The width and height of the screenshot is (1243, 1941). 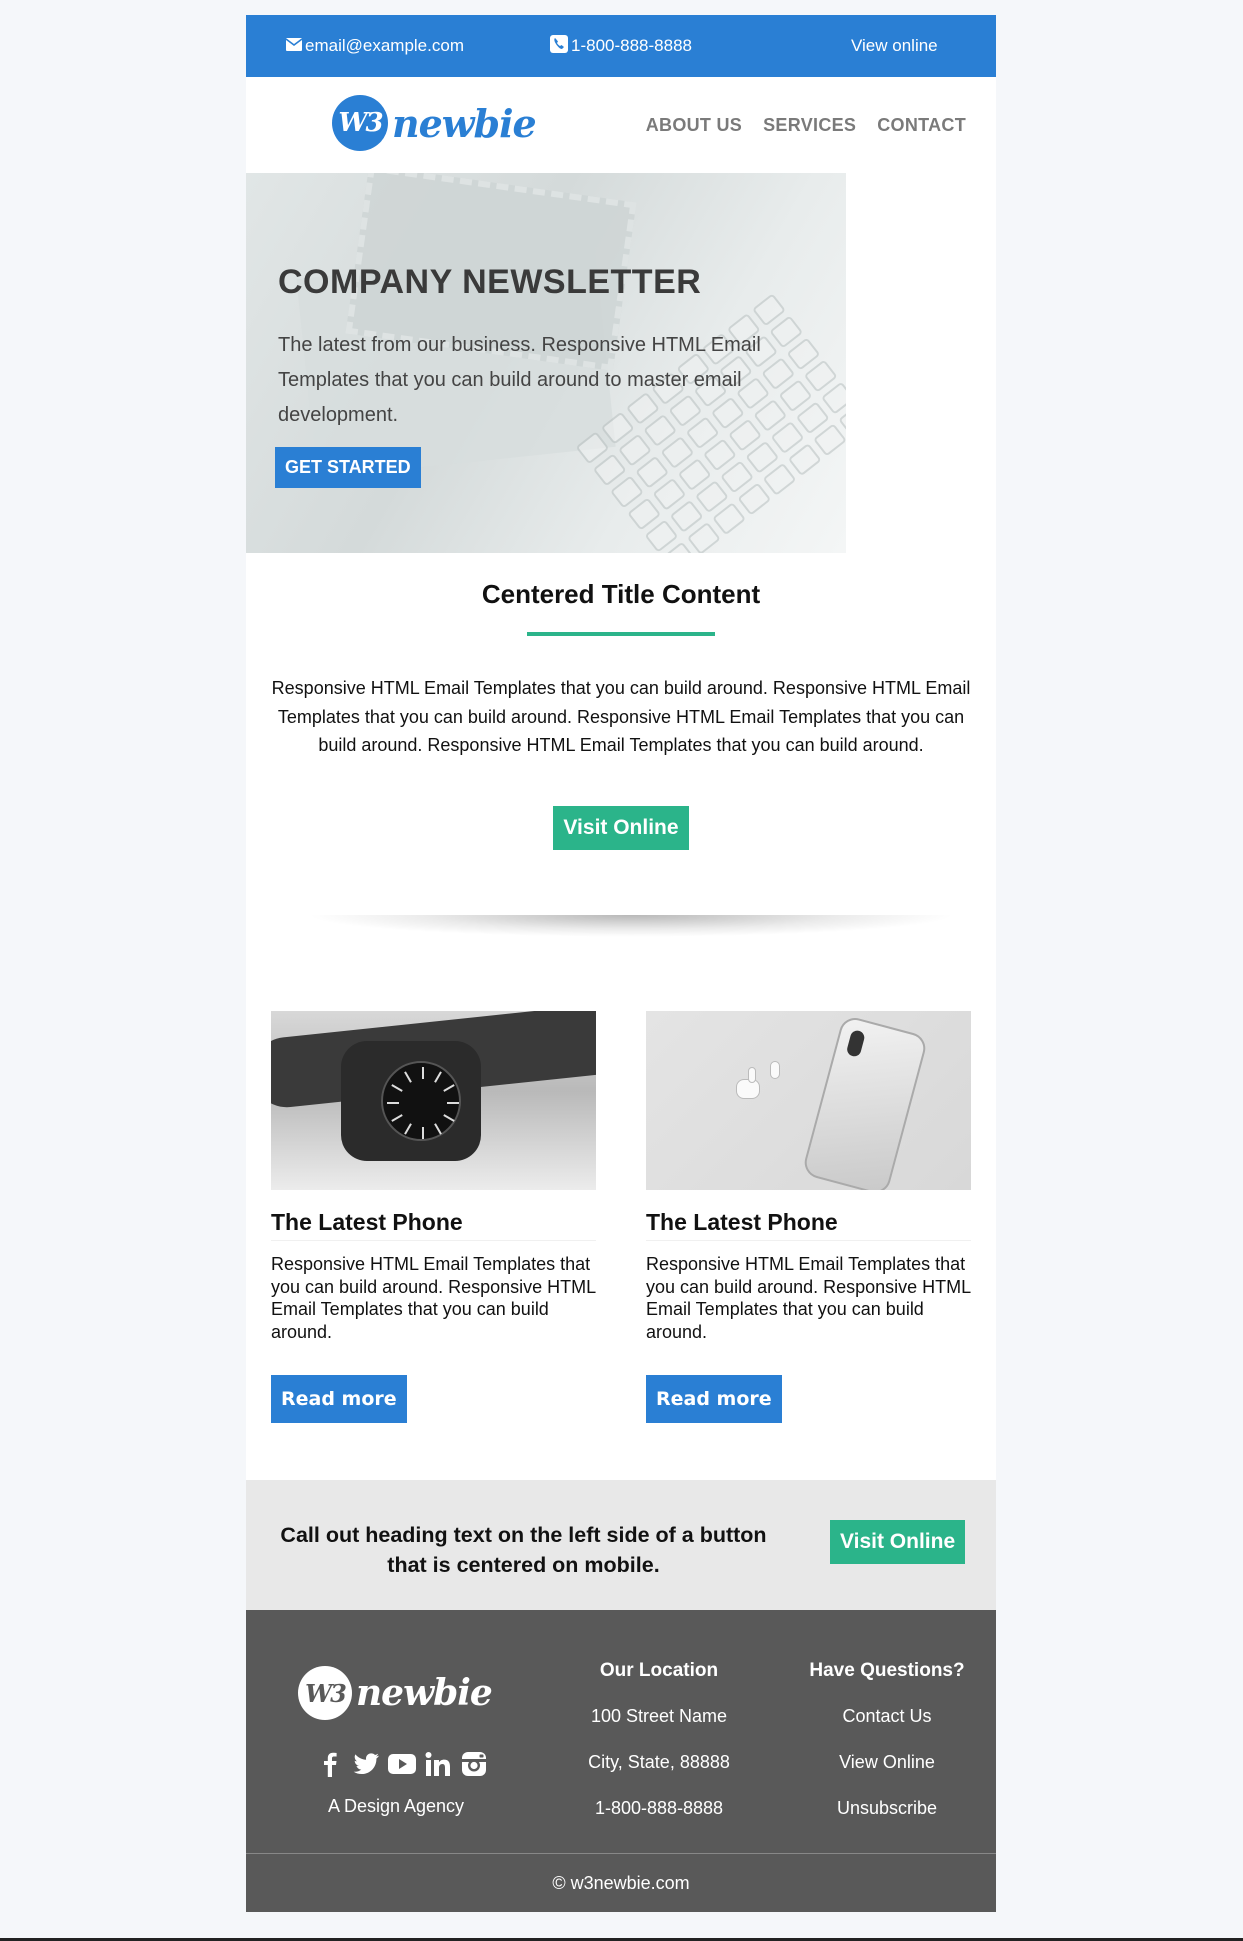 What do you see at coordinates (366, 1764) in the screenshot?
I see `twitter-icon` at bounding box center [366, 1764].